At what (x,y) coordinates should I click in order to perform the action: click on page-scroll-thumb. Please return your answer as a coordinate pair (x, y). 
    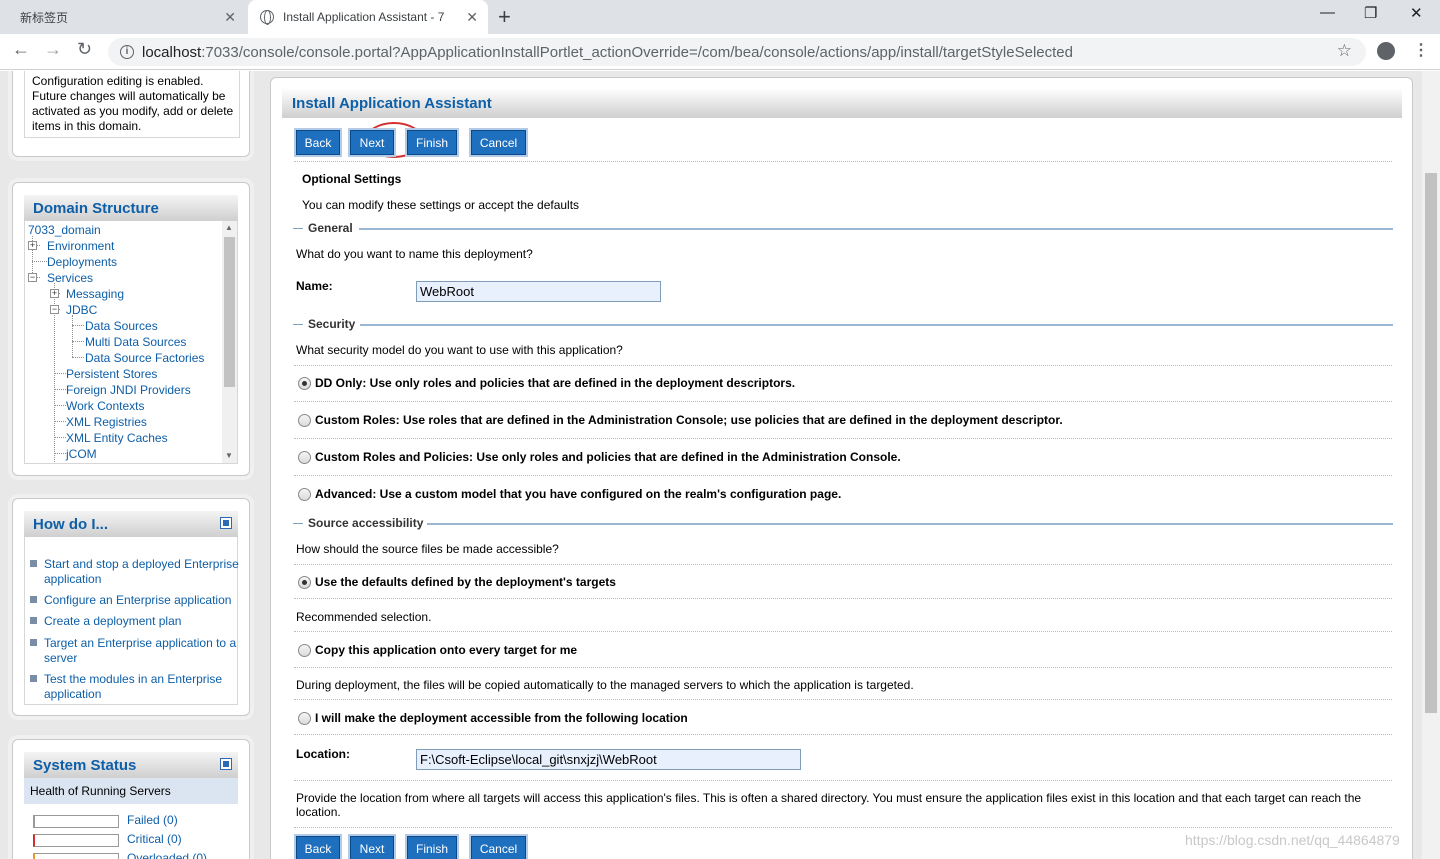
    Looking at the image, I should click on (1431, 443).